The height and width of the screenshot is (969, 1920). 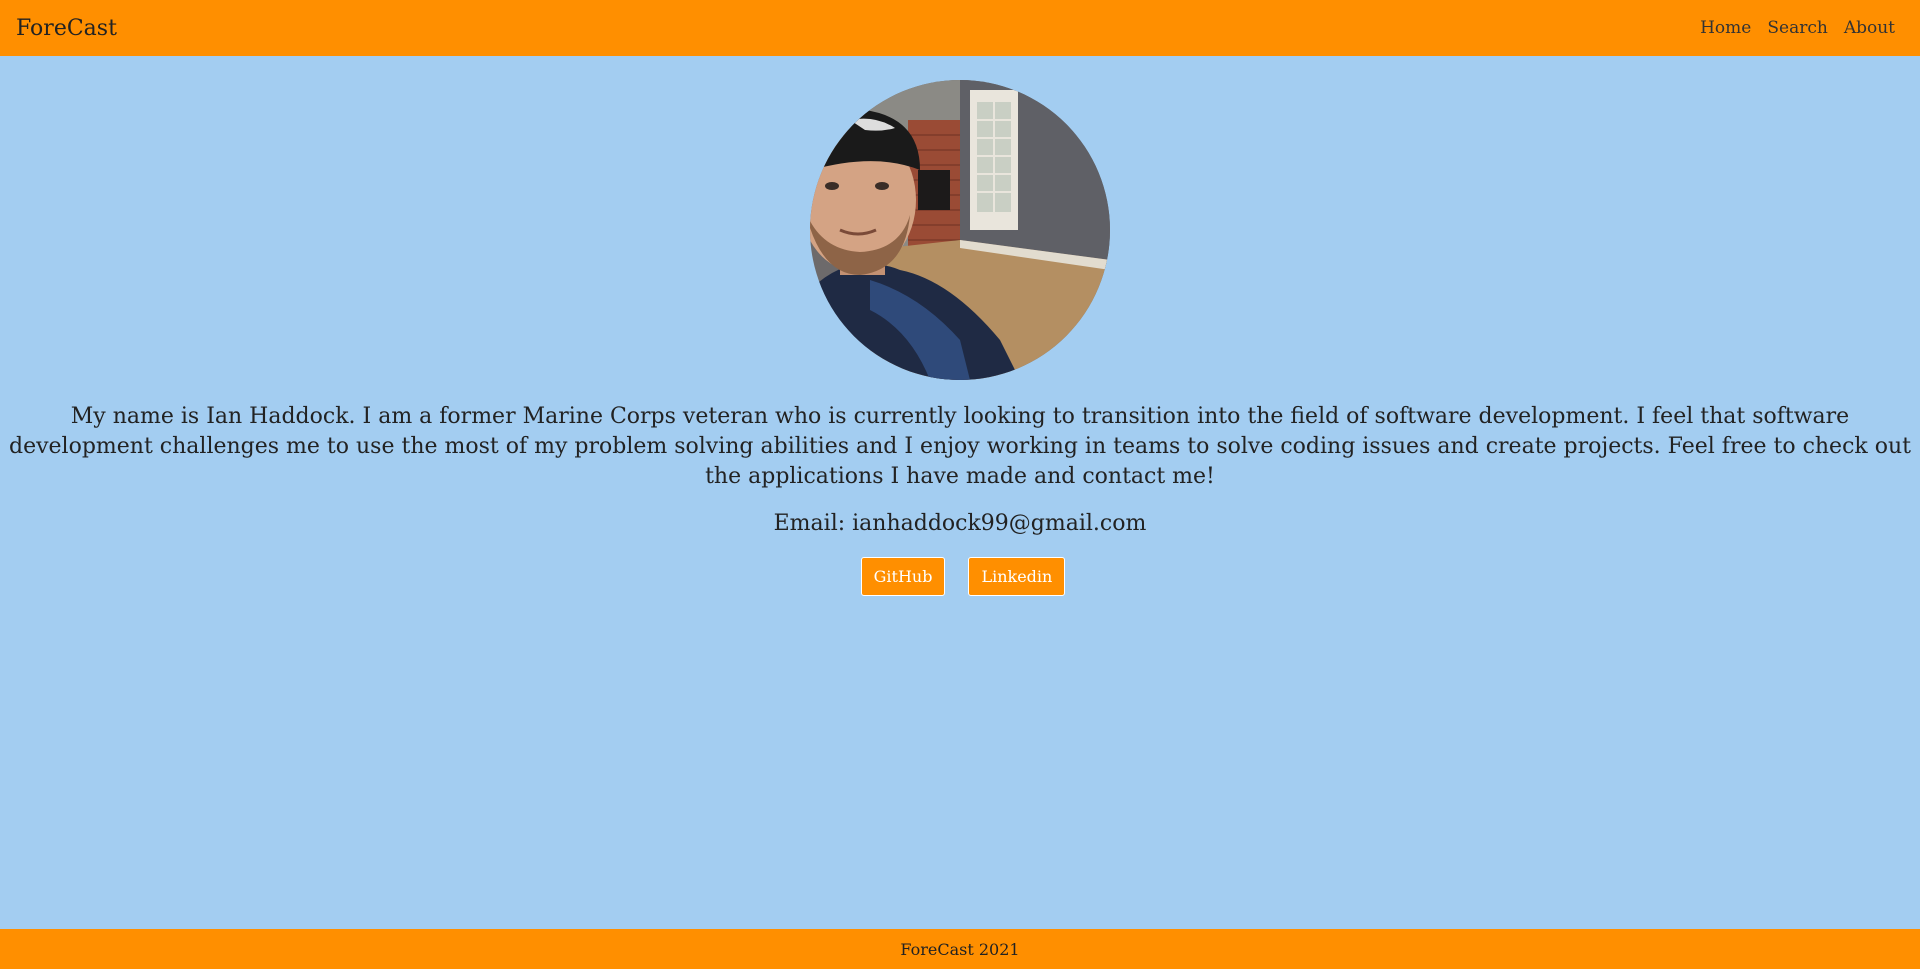 What do you see at coordinates (66, 28) in the screenshot?
I see `brand-logo-link: ForeCast` at bounding box center [66, 28].